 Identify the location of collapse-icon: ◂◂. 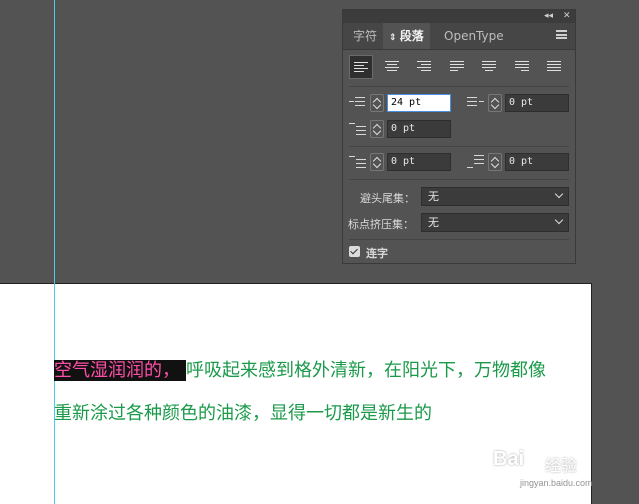
(548, 16).